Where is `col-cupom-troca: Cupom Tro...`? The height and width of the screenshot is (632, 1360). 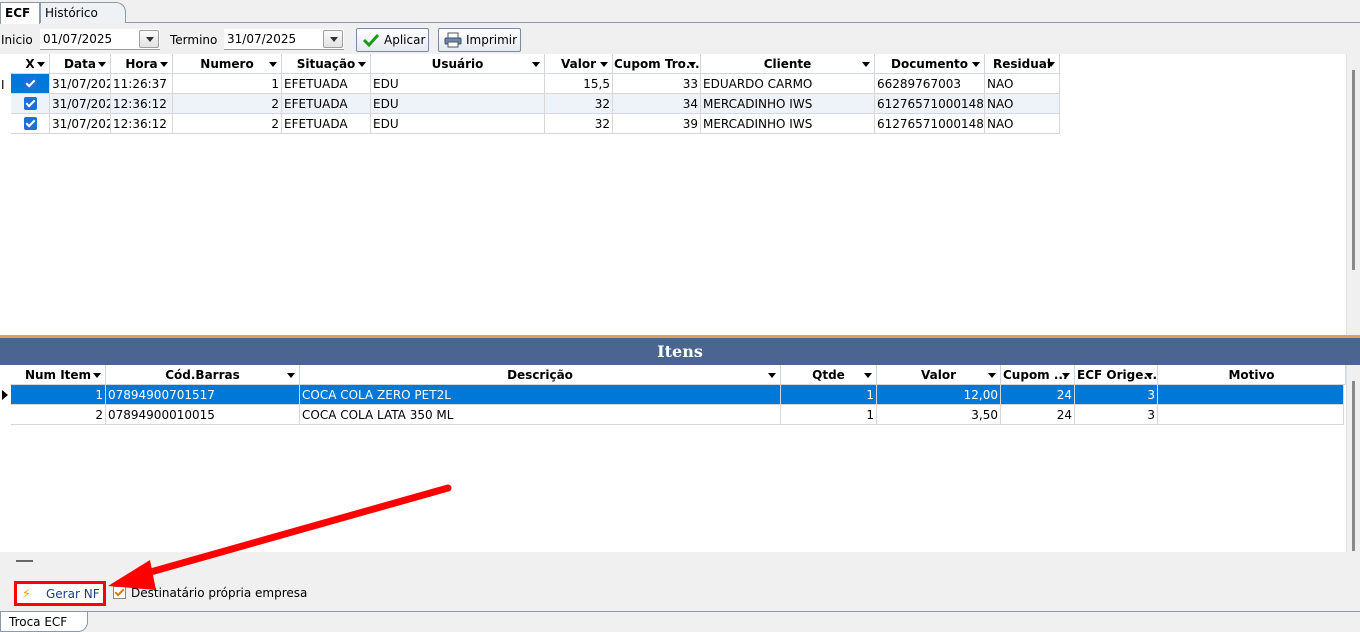
col-cupom-troca: Cupom Tro... is located at coordinates (657, 64).